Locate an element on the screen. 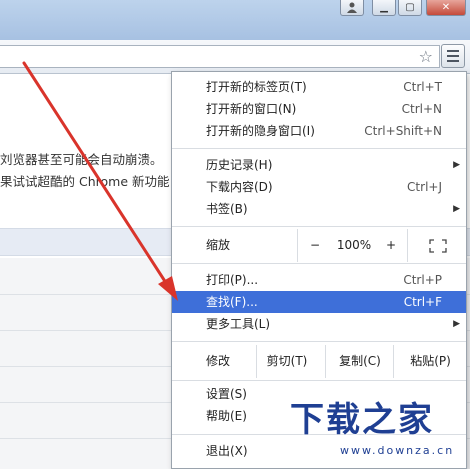  watermark: 下载之家 www.downza.cn is located at coordinates (380, 430).